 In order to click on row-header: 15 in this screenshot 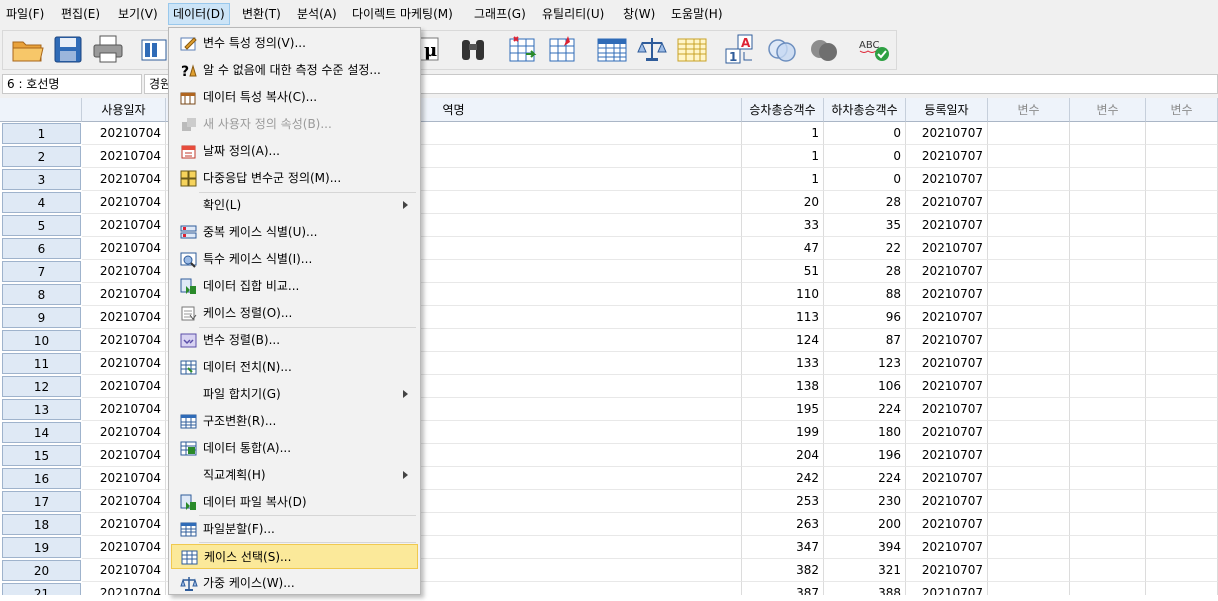, I will do `click(41, 455)`.